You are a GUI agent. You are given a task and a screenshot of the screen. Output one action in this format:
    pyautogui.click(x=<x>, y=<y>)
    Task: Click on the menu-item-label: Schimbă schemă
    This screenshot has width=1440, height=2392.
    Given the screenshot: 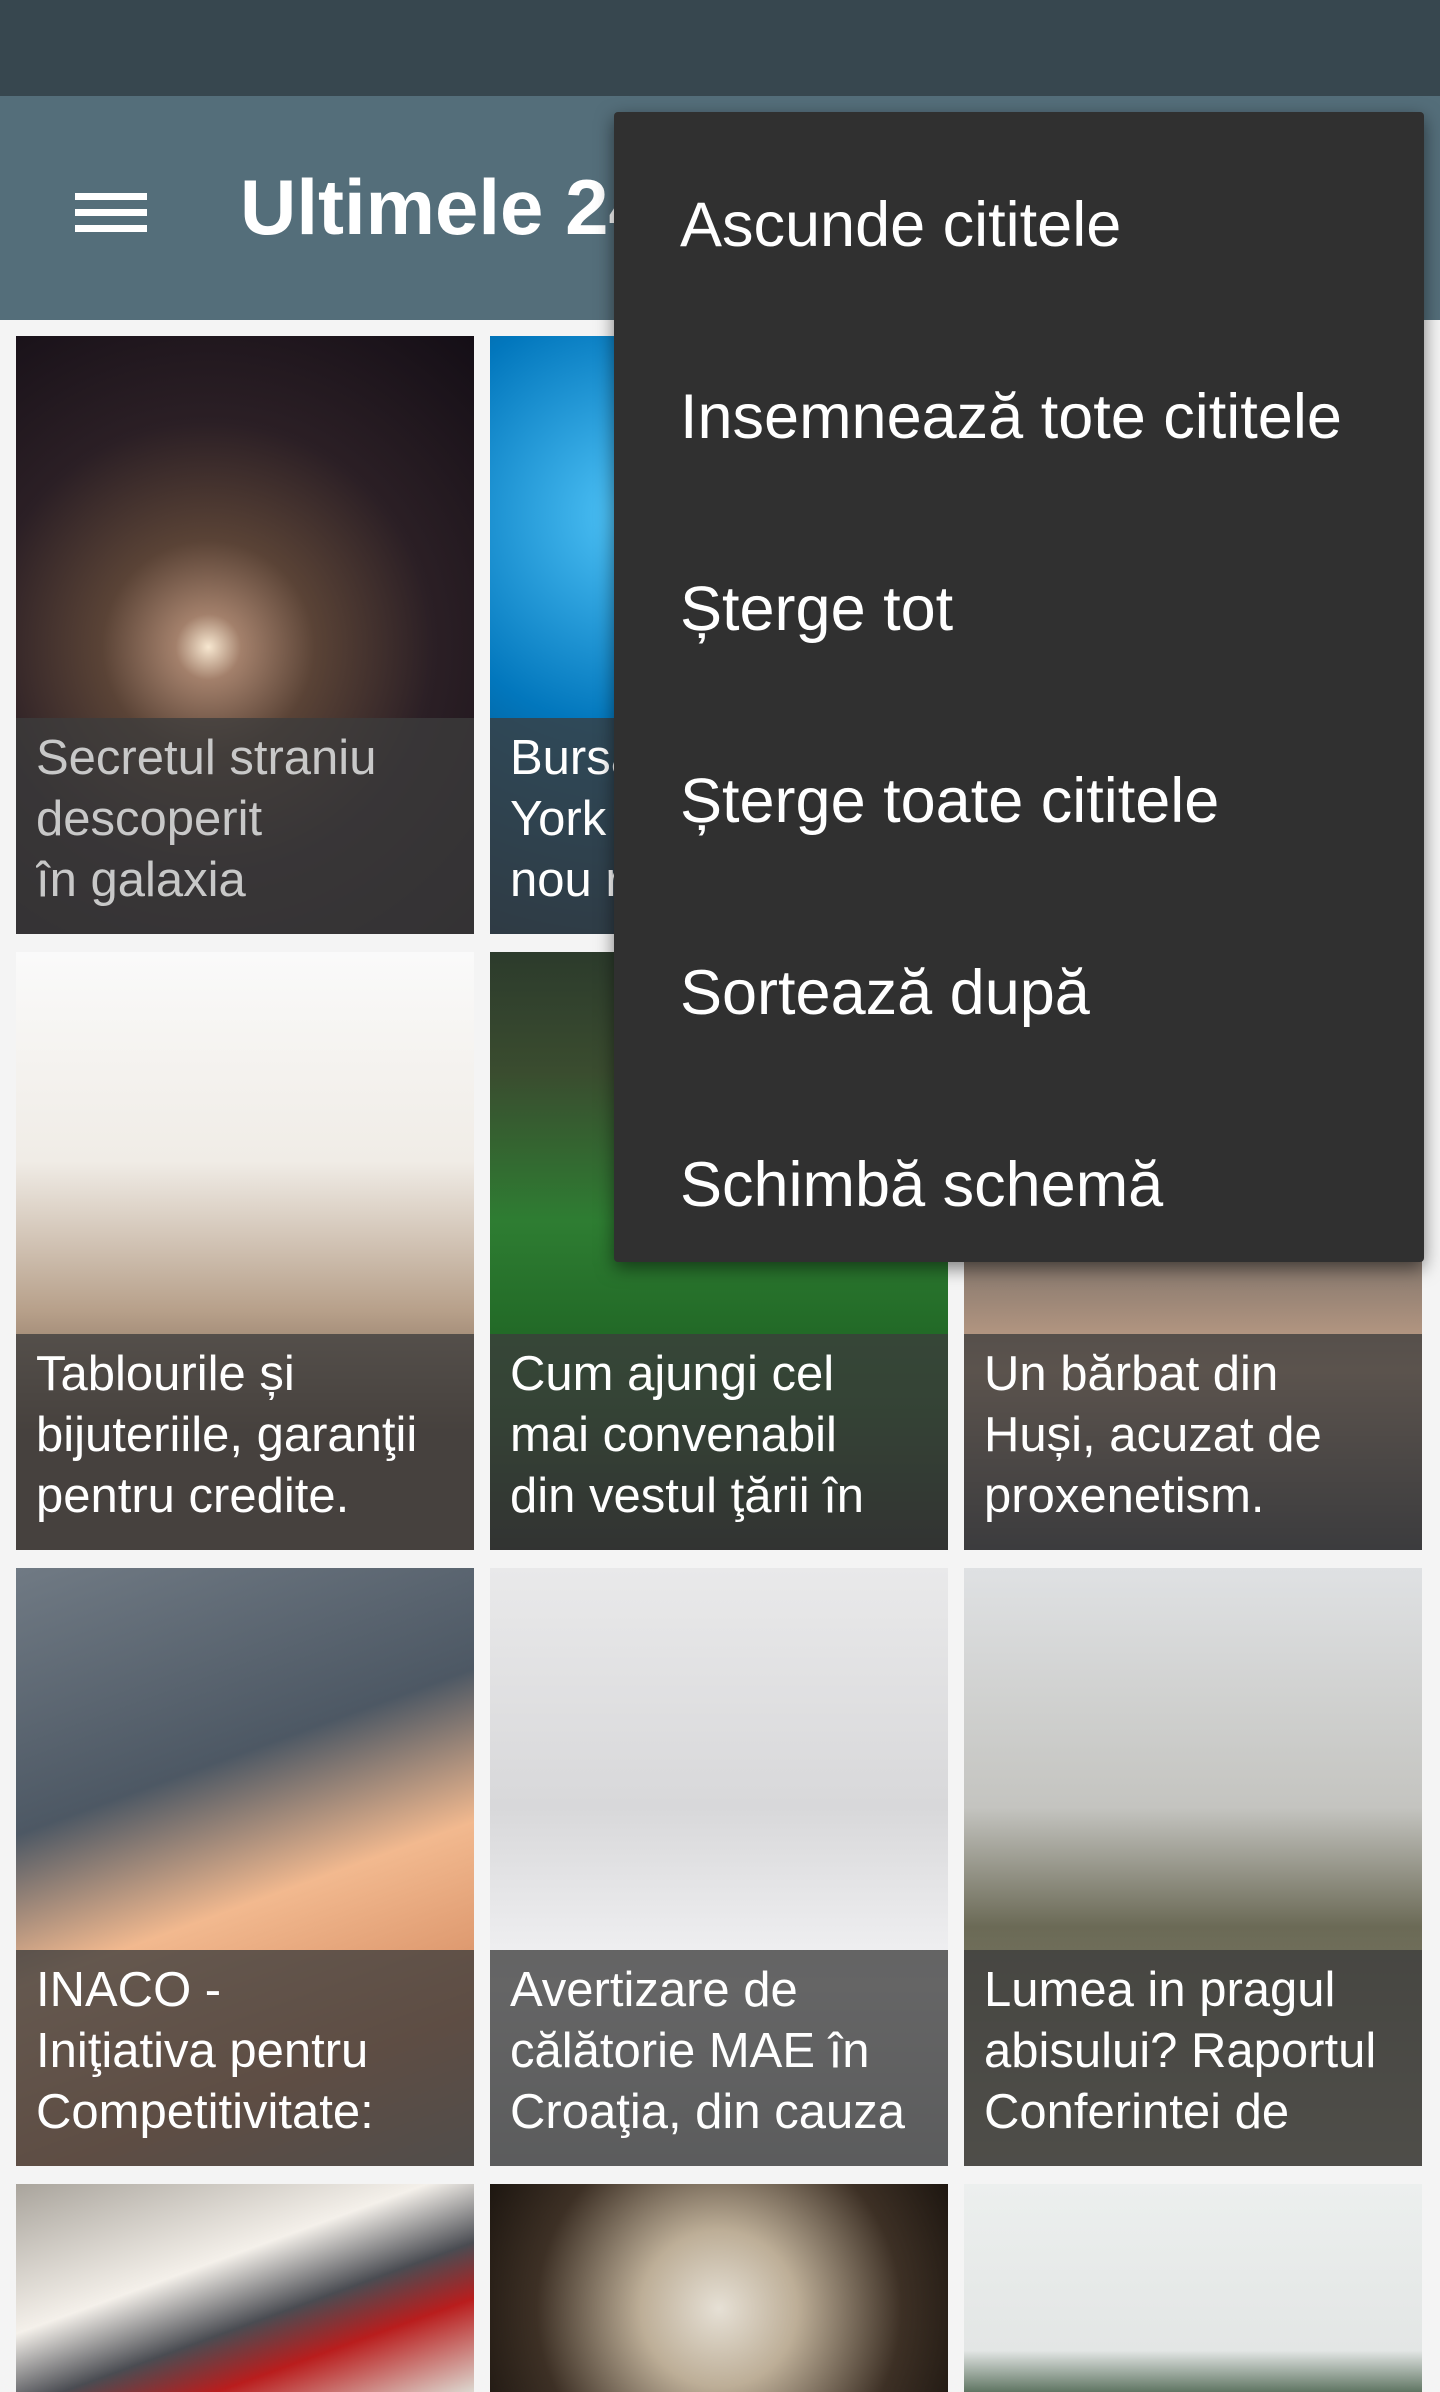 What is the action you would take?
    pyautogui.click(x=922, y=1185)
    